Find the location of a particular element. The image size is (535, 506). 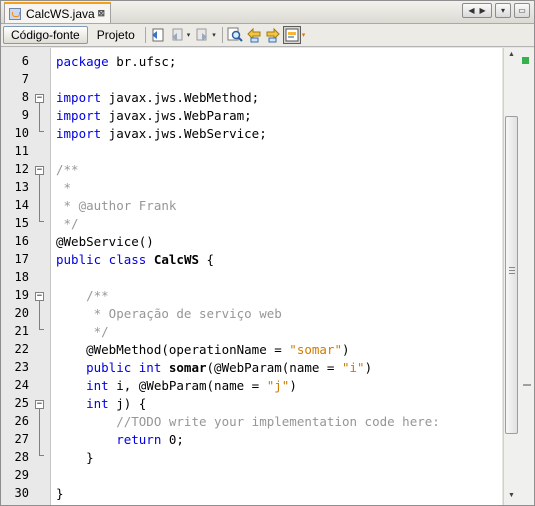

code-text: 0; is located at coordinates (172, 439).